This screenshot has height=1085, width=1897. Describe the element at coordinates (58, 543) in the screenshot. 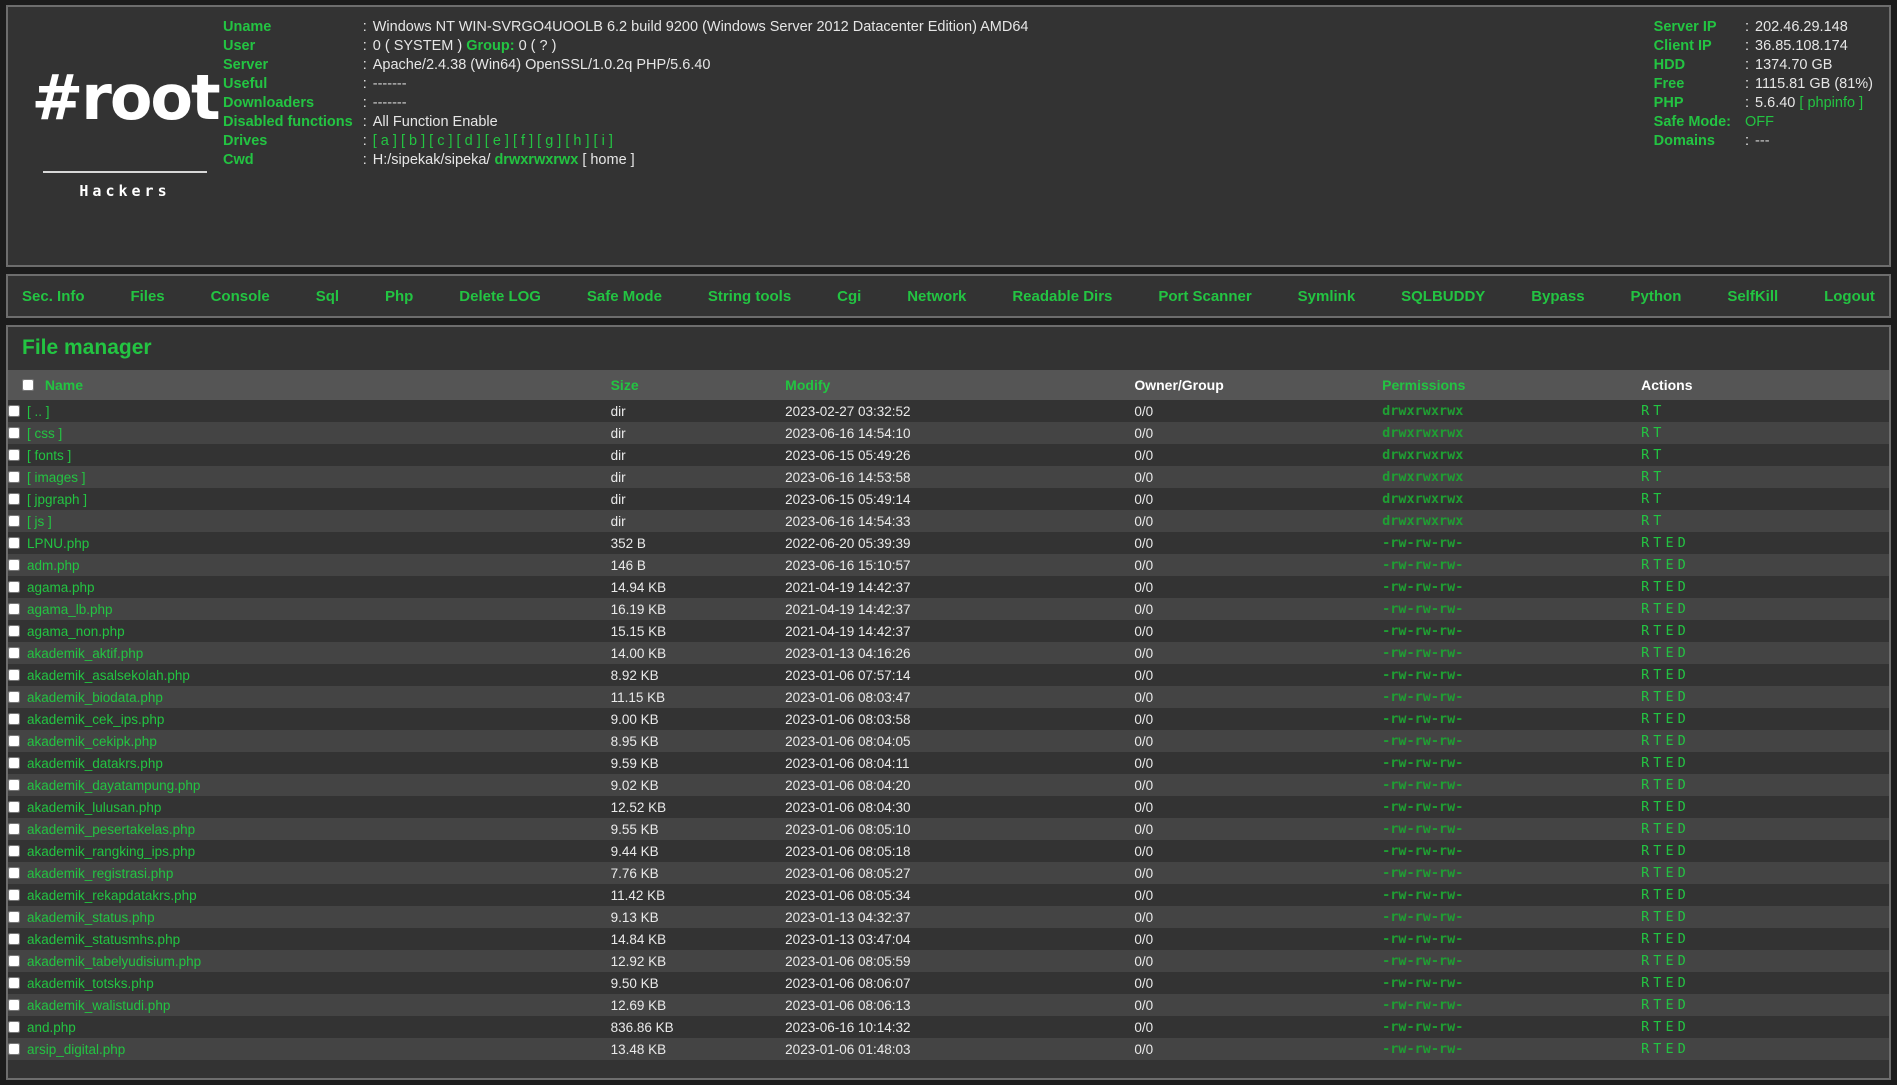

I see `file-link: LPNU.php` at that location.